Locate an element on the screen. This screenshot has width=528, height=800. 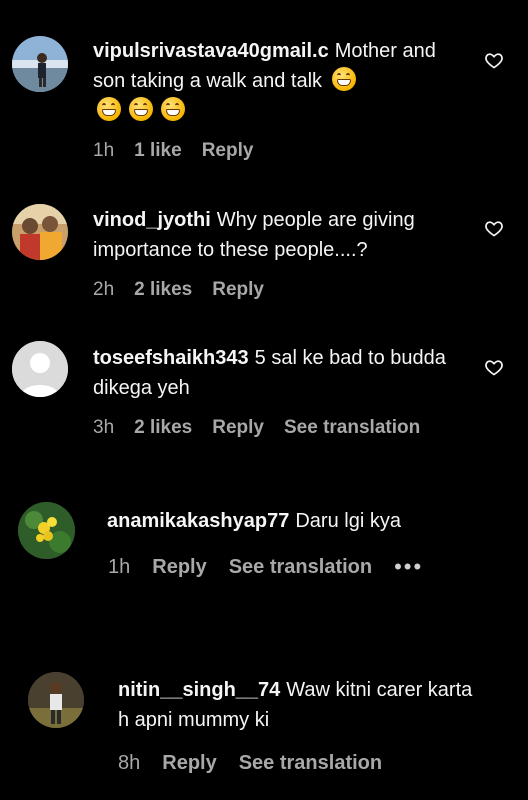
timestamp: 3h is located at coordinates (104, 427).